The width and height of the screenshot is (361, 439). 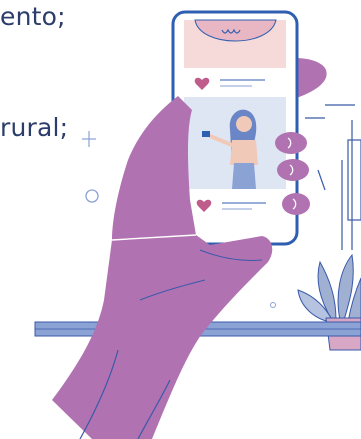 I want to click on plus-icon, so click(x=89, y=139).